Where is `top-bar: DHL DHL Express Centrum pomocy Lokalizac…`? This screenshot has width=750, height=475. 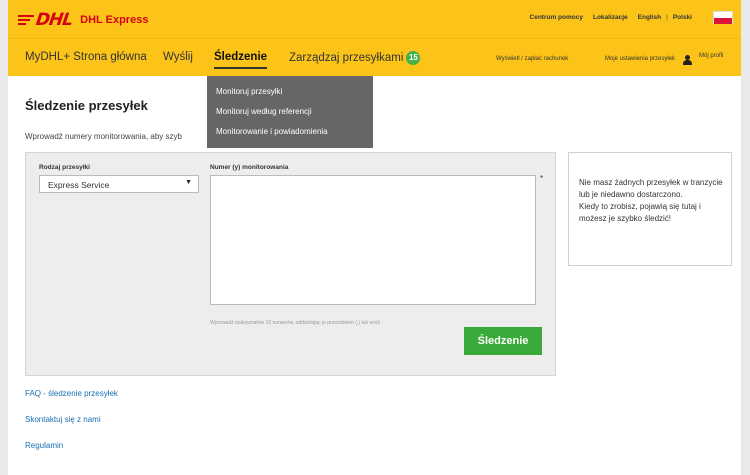 top-bar: DHL DHL Express Centrum pomocy Lokalizac… is located at coordinates (374, 19).